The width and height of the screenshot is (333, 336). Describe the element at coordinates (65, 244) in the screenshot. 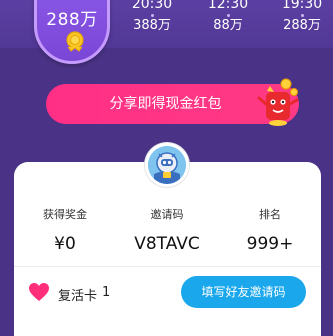

I see `stat-value: ¥0` at that location.